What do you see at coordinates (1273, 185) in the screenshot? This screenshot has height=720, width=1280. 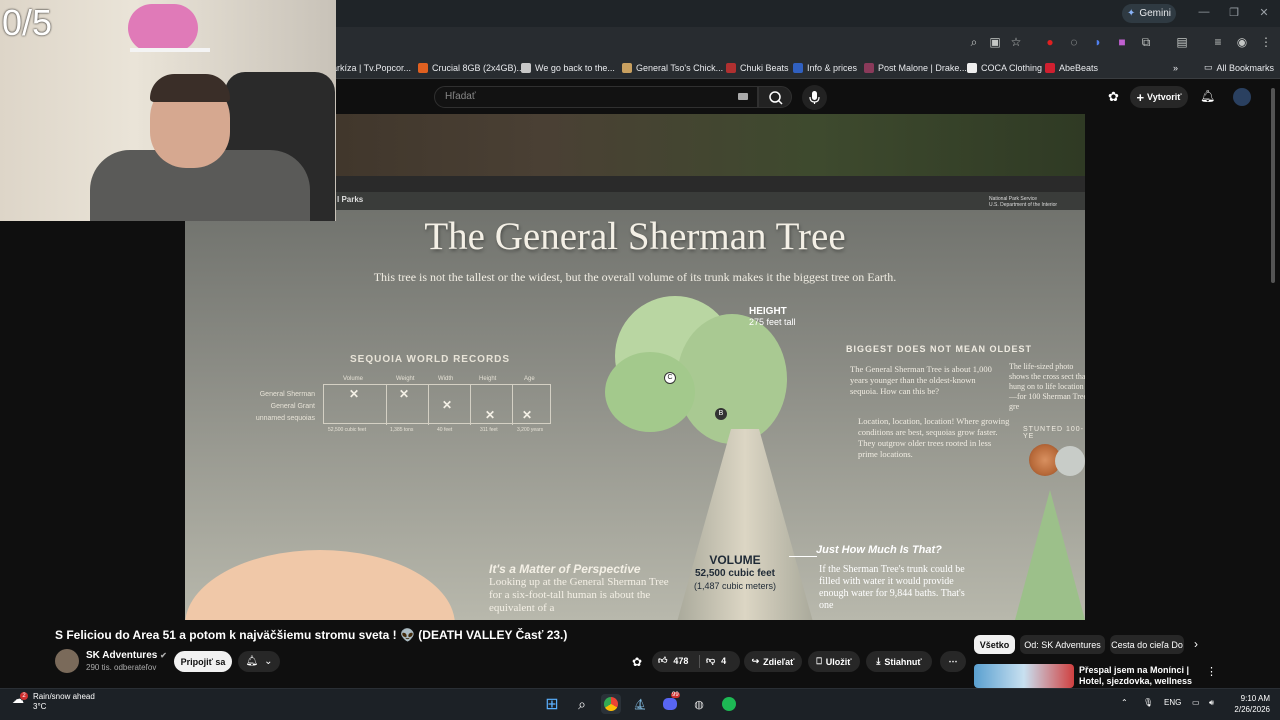 I see `page-scrollbar` at bounding box center [1273, 185].